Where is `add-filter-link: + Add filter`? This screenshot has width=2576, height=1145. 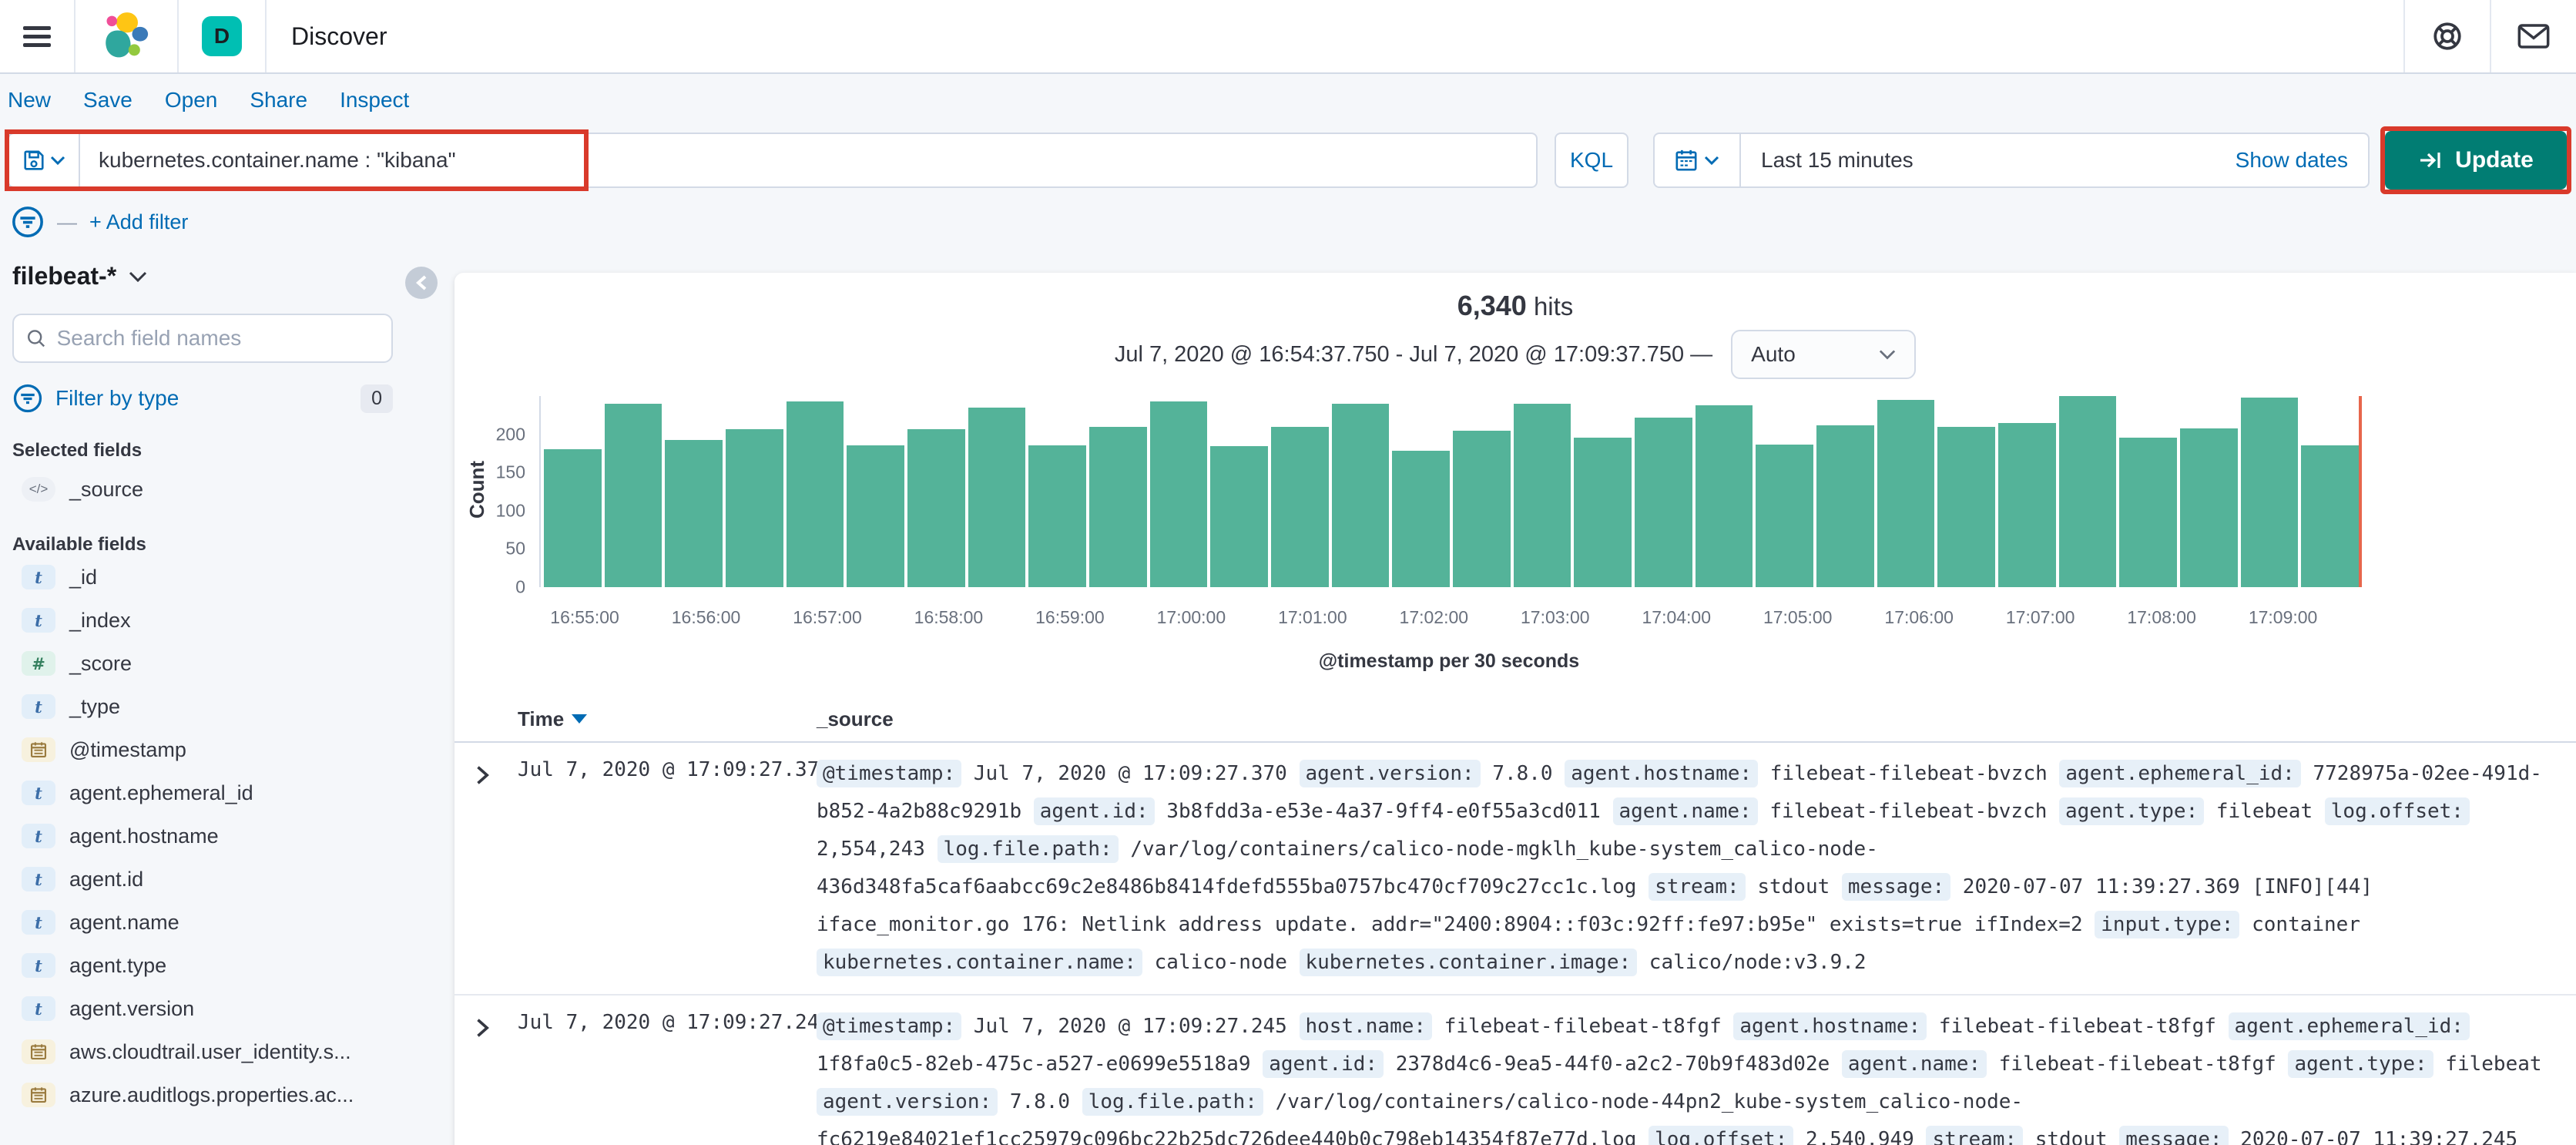
add-filter-link: + Add filter is located at coordinates (138, 222).